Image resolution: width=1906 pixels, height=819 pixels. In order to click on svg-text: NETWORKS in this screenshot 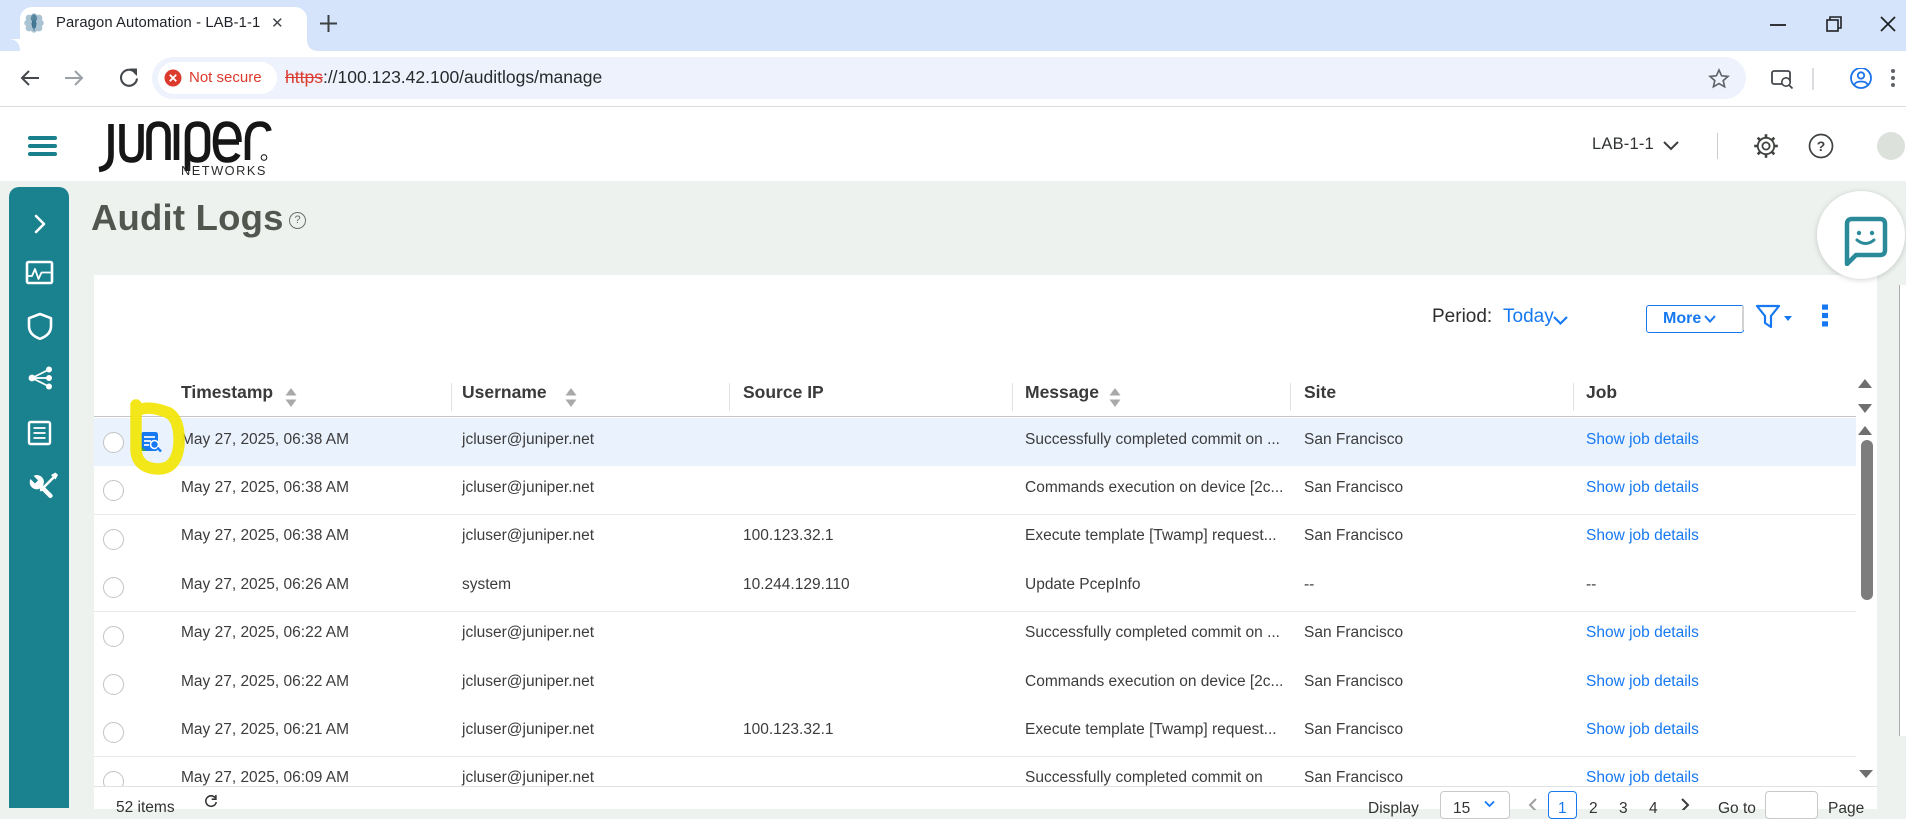, I will do `click(224, 170)`.